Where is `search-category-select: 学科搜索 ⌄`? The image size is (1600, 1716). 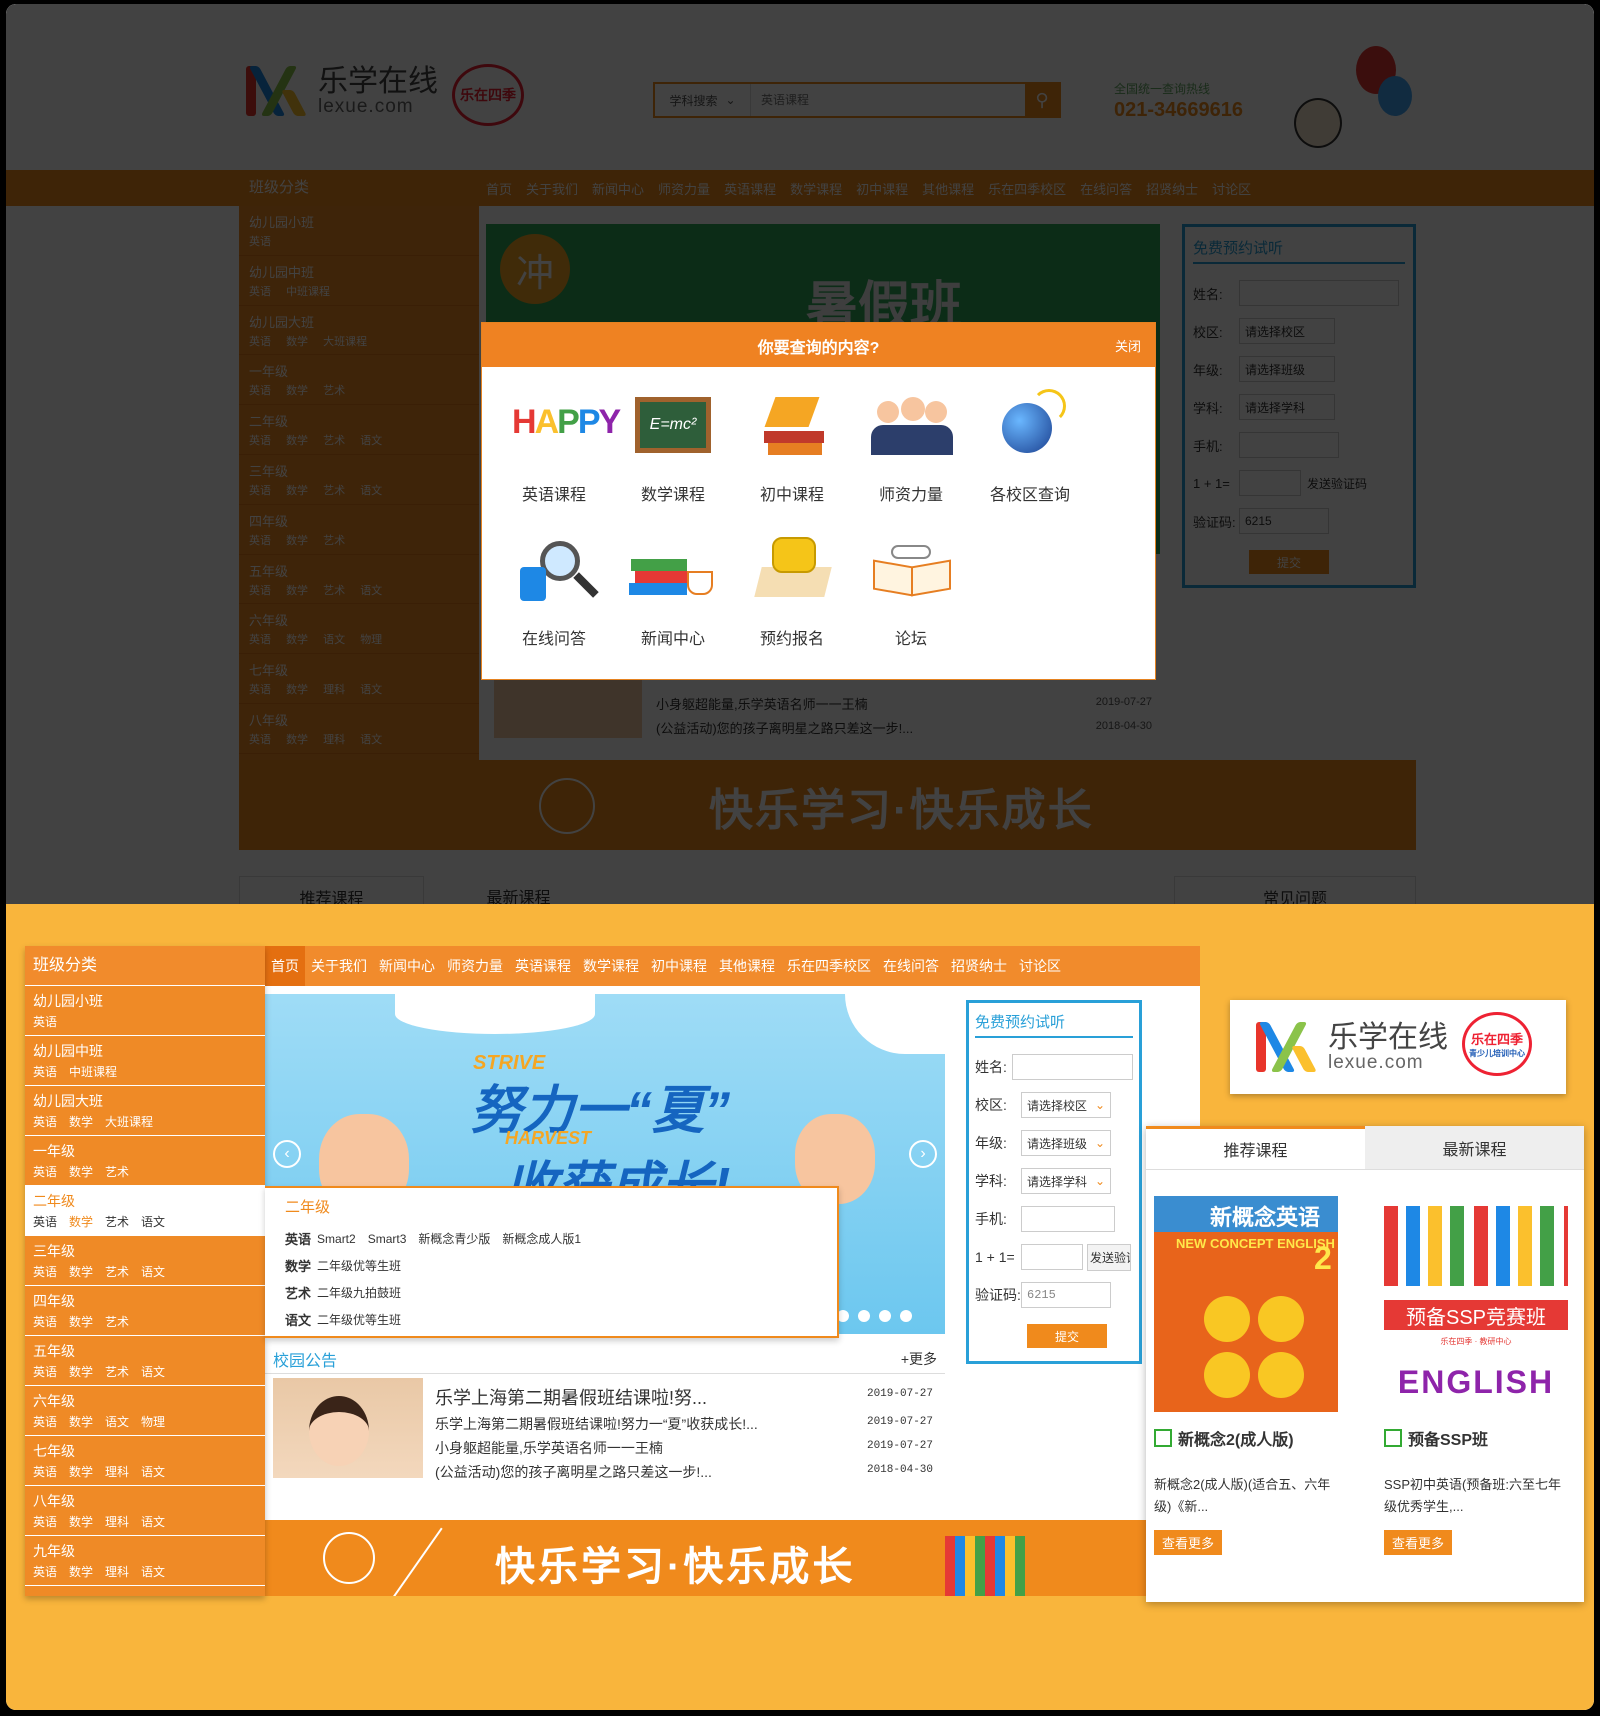
search-category-select: 学科搜索 ⌄ is located at coordinates (703, 100).